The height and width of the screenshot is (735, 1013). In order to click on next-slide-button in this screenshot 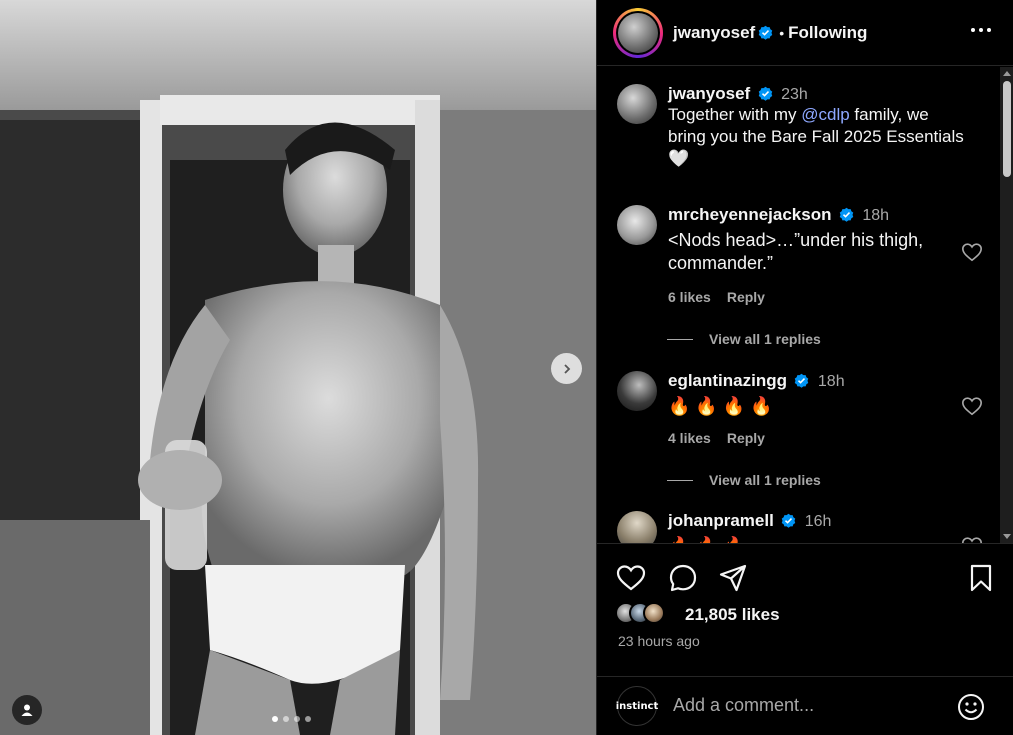, I will do `click(566, 368)`.